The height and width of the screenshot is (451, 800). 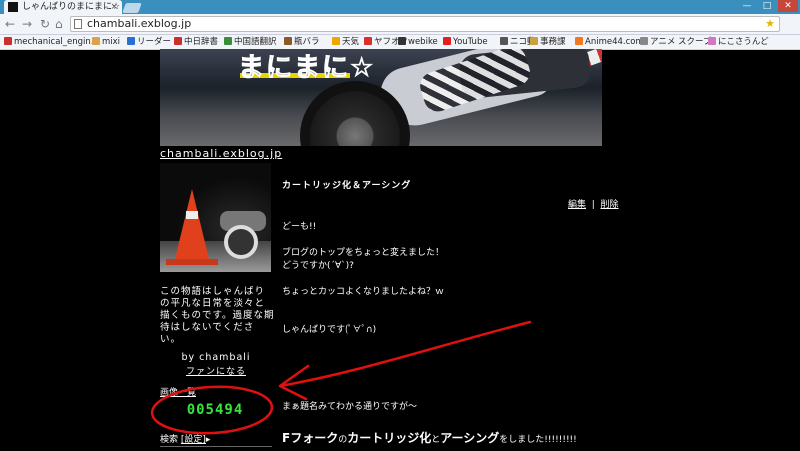 What do you see at coordinates (208, 440) in the screenshot?
I see `search-arrow-icon: ▸` at bounding box center [208, 440].